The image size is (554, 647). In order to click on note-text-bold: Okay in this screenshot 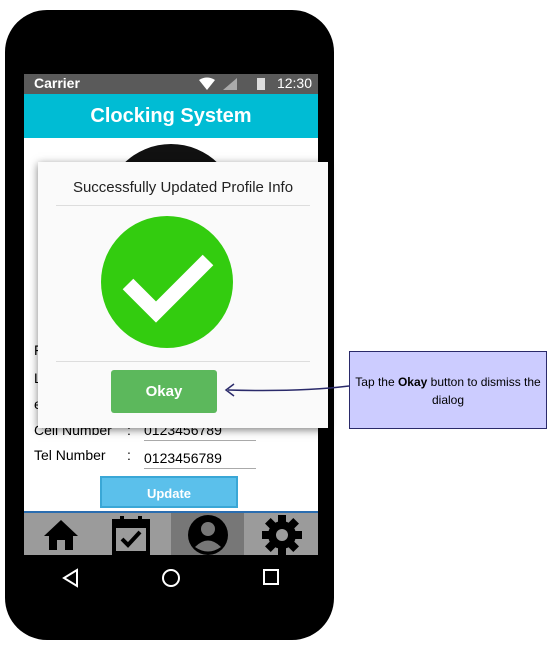, I will do `click(412, 382)`.